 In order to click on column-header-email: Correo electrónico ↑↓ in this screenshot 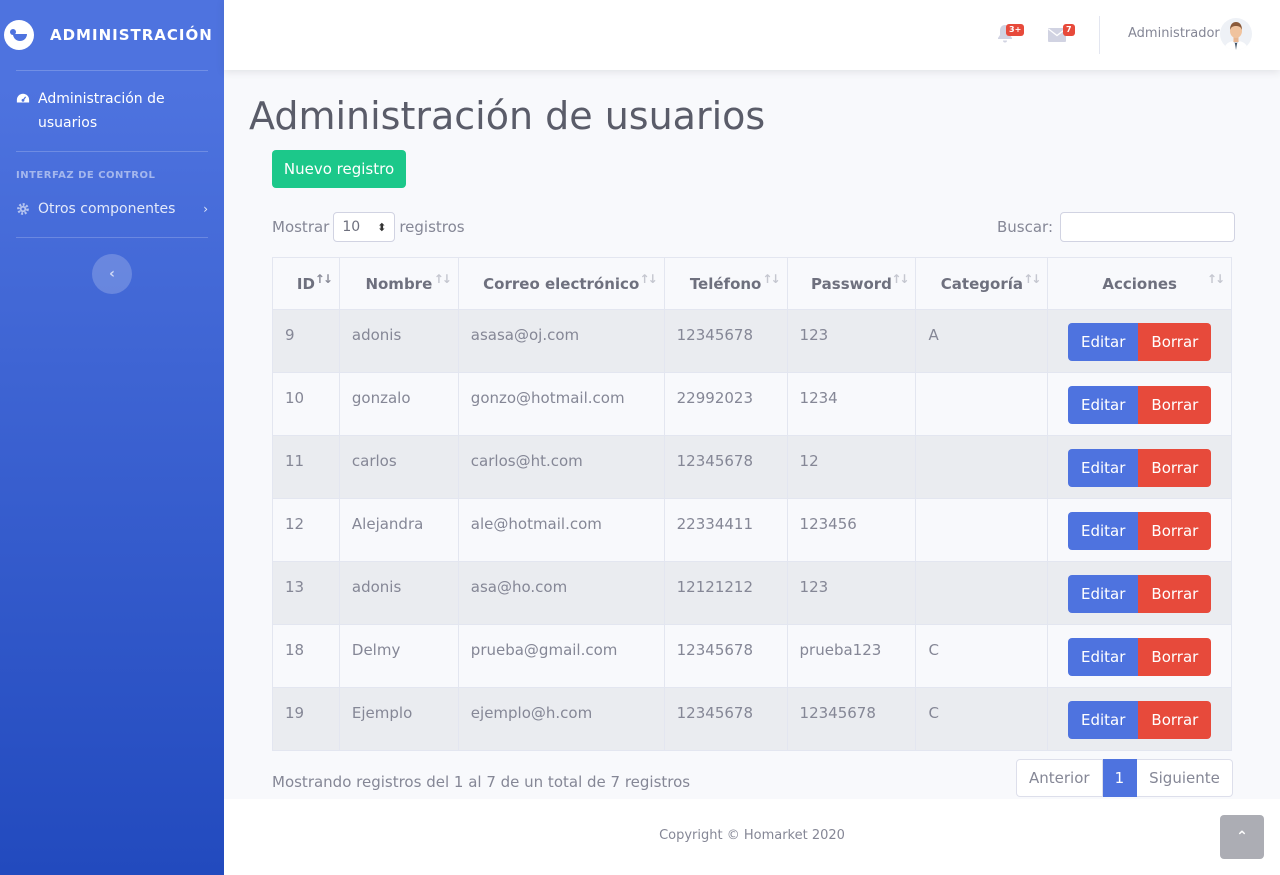, I will do `click(561, 283)`.